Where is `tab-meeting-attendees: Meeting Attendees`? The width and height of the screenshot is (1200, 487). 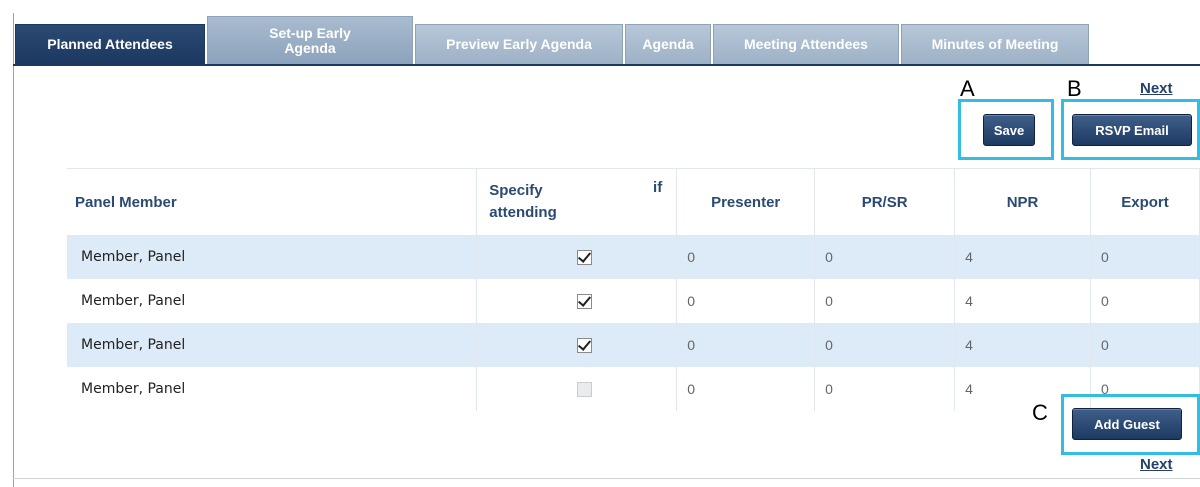
tab-meeting-attendees: Meeting Attendees is located at coordinates (806, 44).